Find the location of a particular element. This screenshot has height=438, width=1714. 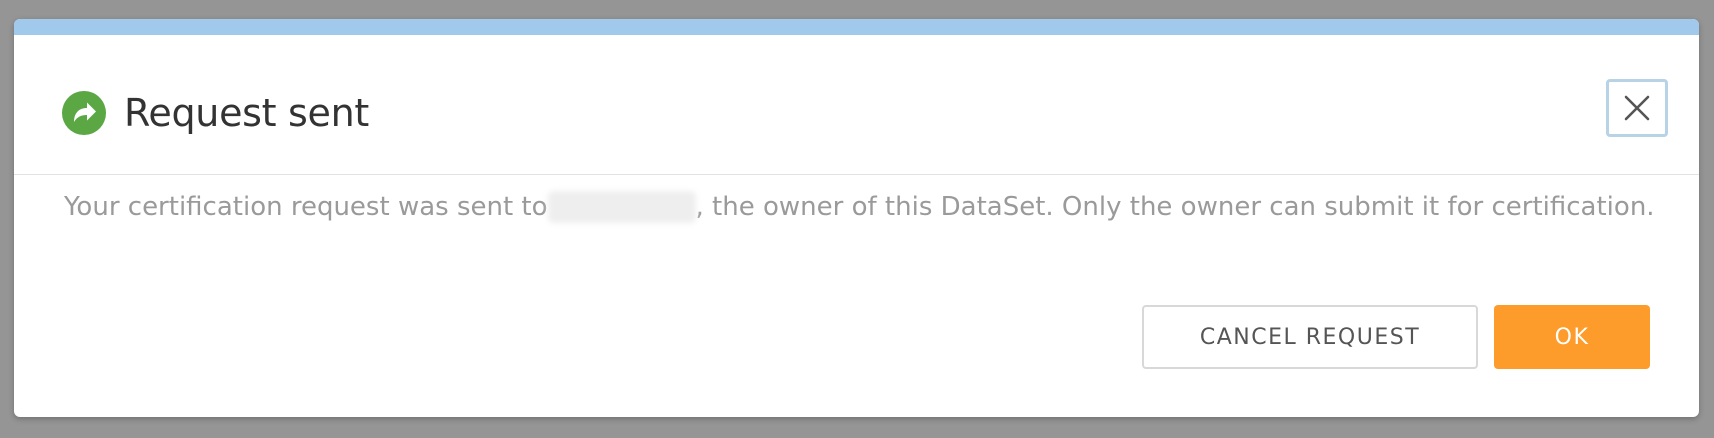

share-arrow-icon is located at coordinates (84, 113).